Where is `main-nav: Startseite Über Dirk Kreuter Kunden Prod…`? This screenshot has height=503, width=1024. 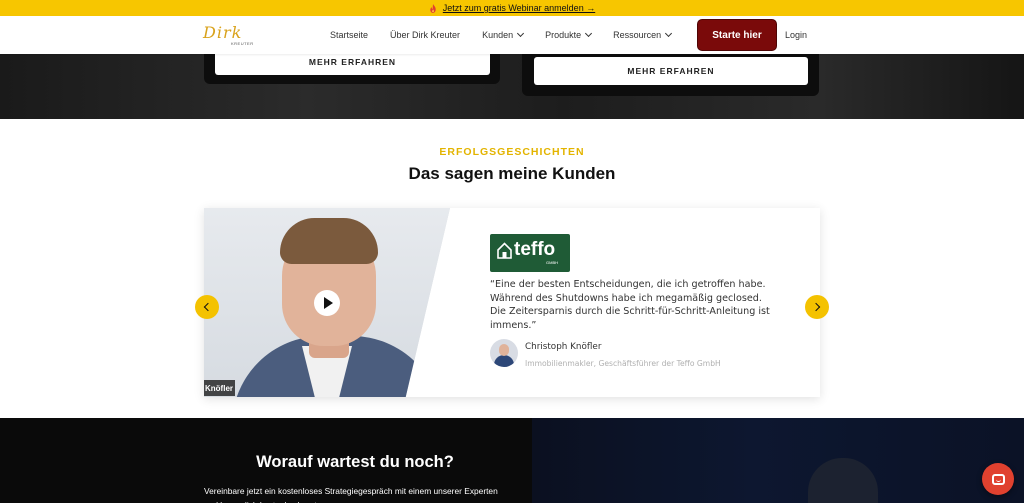
main-nav: Startseite Über Dirk Kreuter Kunden Prod… is located at coordinates (511, 35).